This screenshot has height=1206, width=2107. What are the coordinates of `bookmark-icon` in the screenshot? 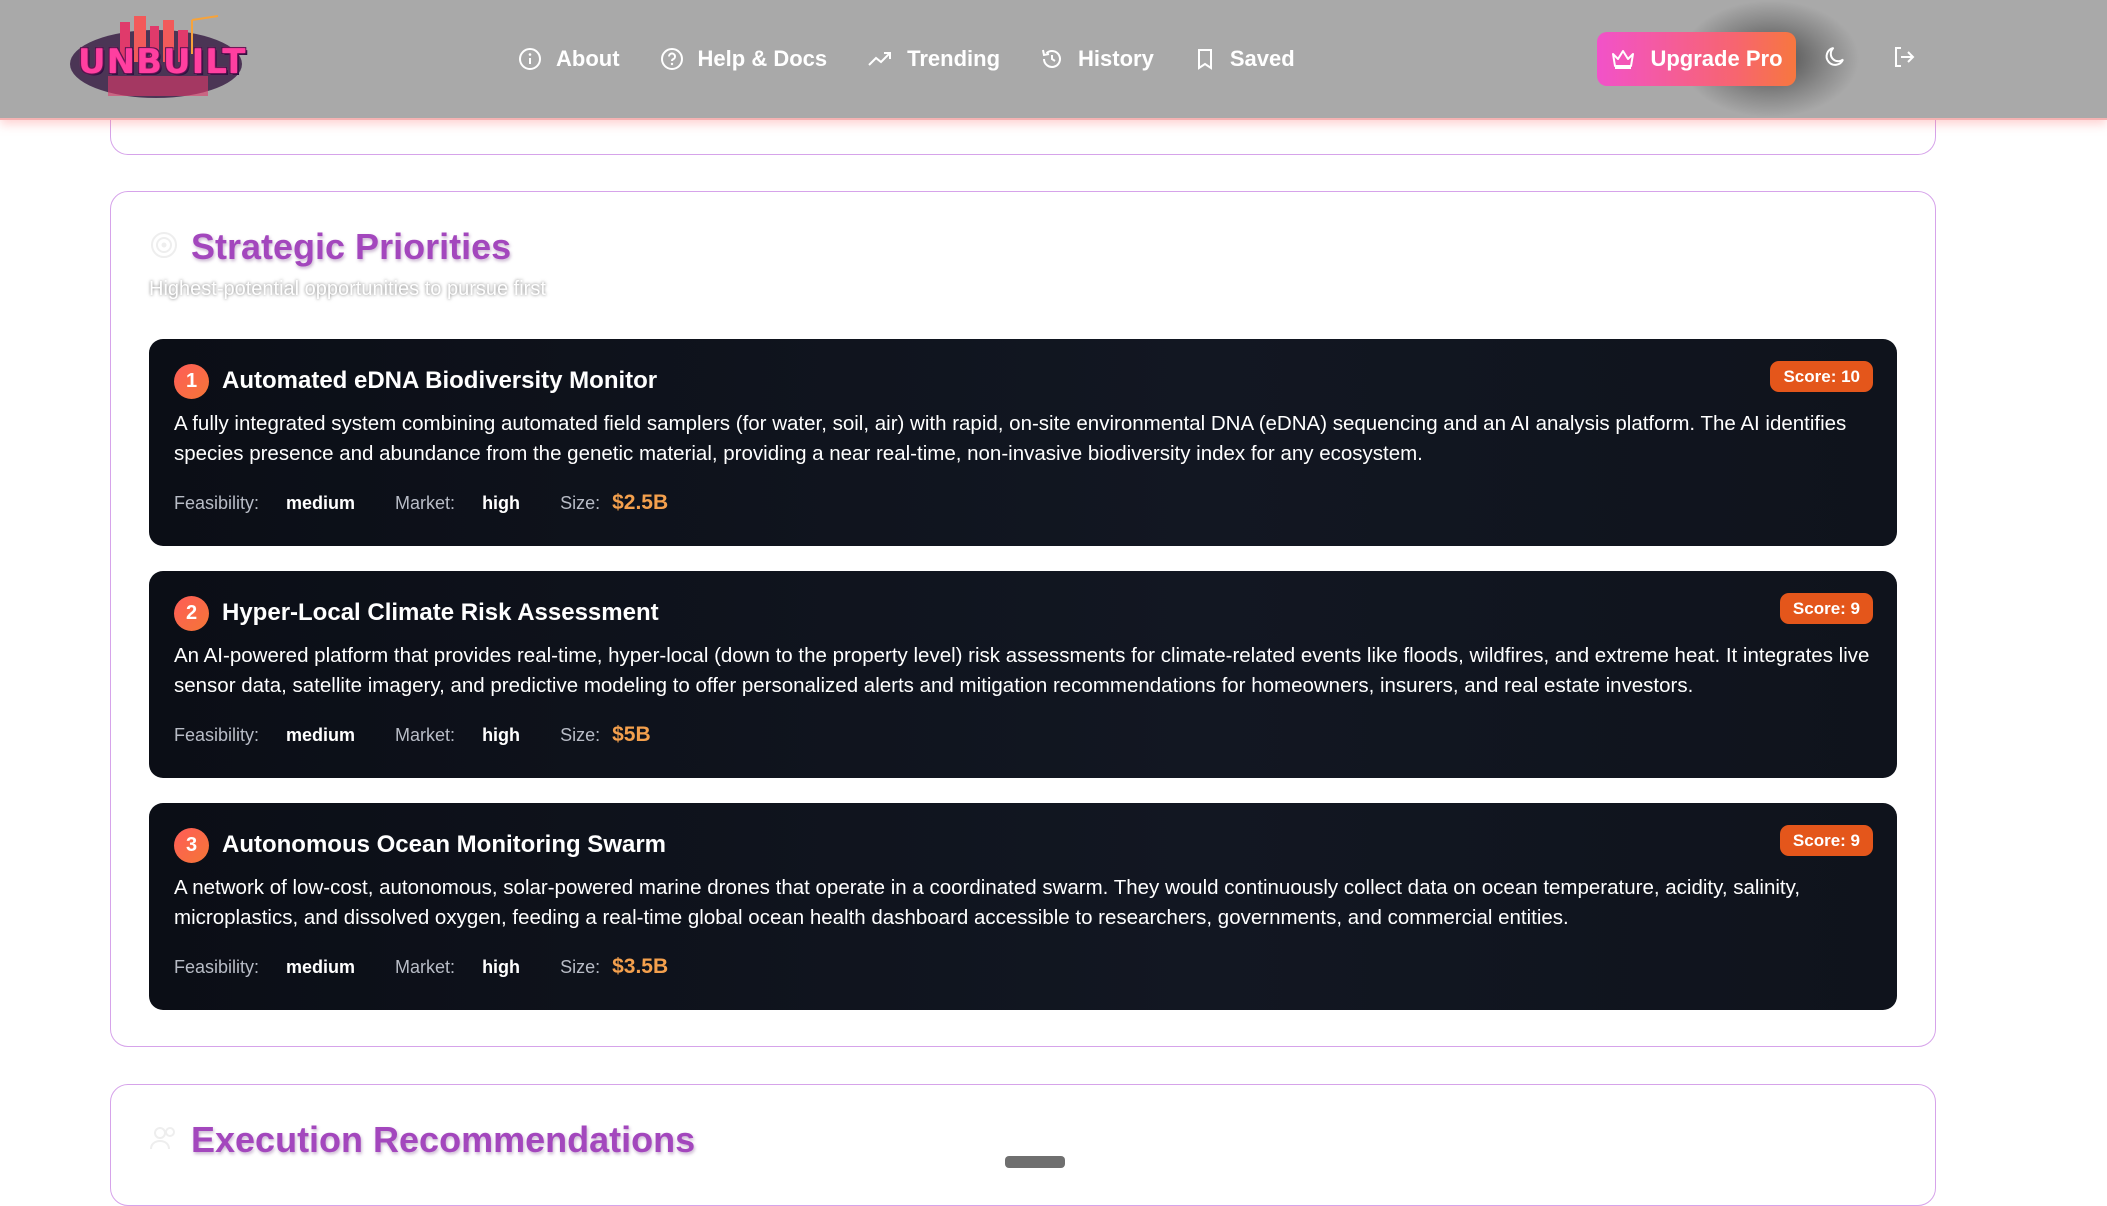 It's located at (1204, 59).